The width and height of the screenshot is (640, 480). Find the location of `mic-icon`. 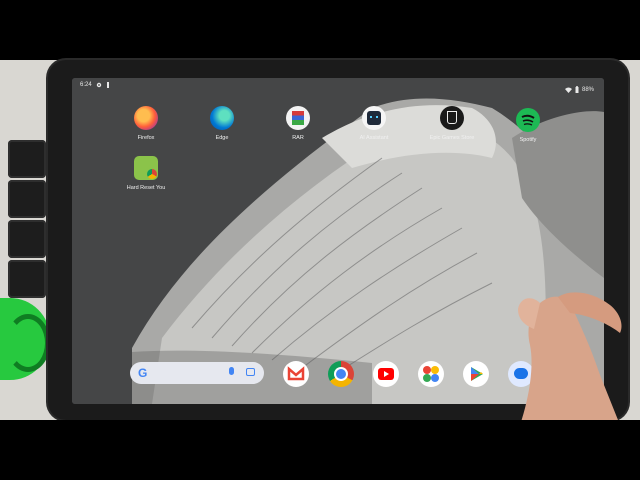

mic-icon is located at coordinates (231, 371).